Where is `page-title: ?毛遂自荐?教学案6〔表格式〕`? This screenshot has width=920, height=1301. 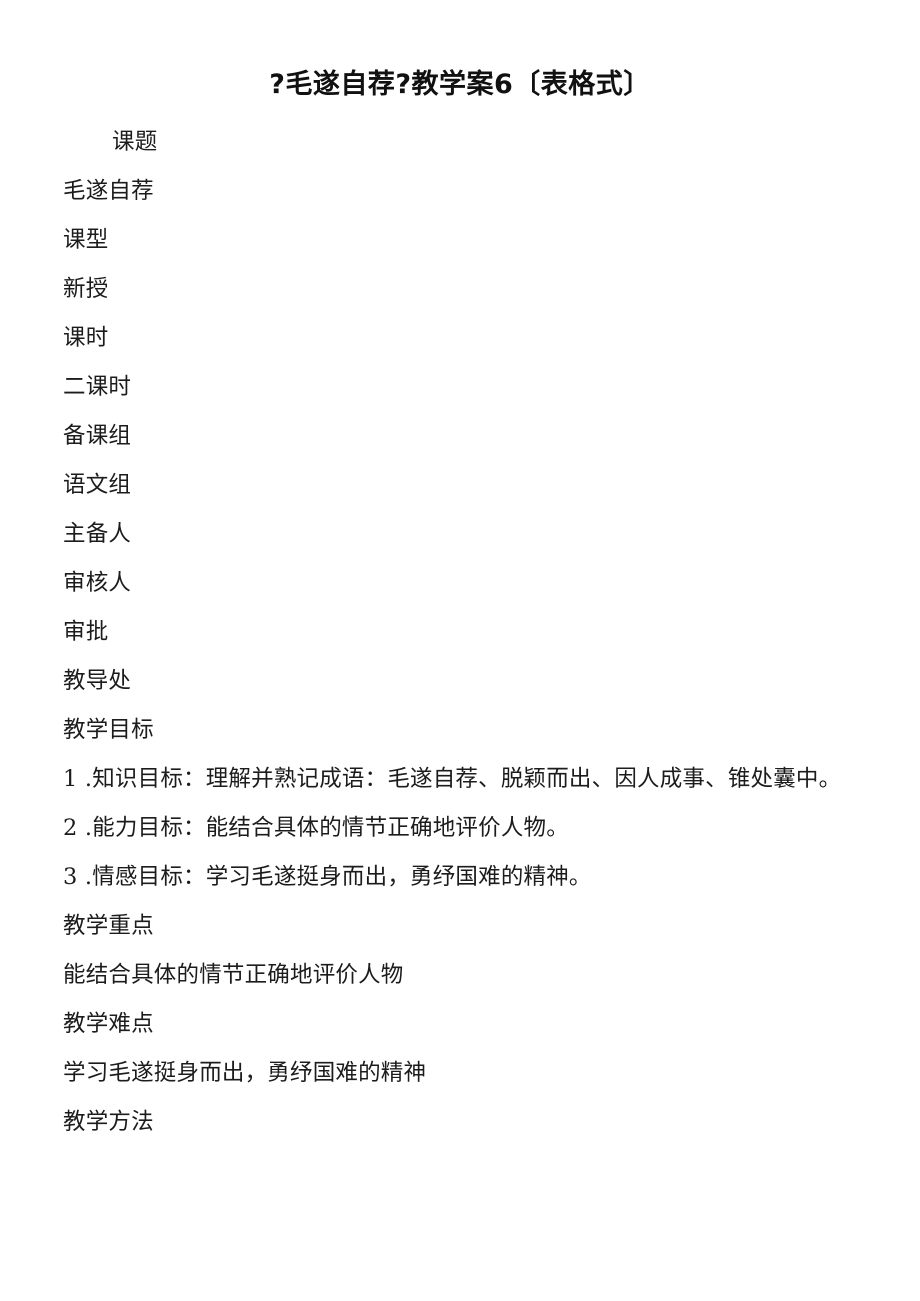
page-title: ?毛遂自荐?教学案6〔表格式〕 is located at coordinates (460, 84).